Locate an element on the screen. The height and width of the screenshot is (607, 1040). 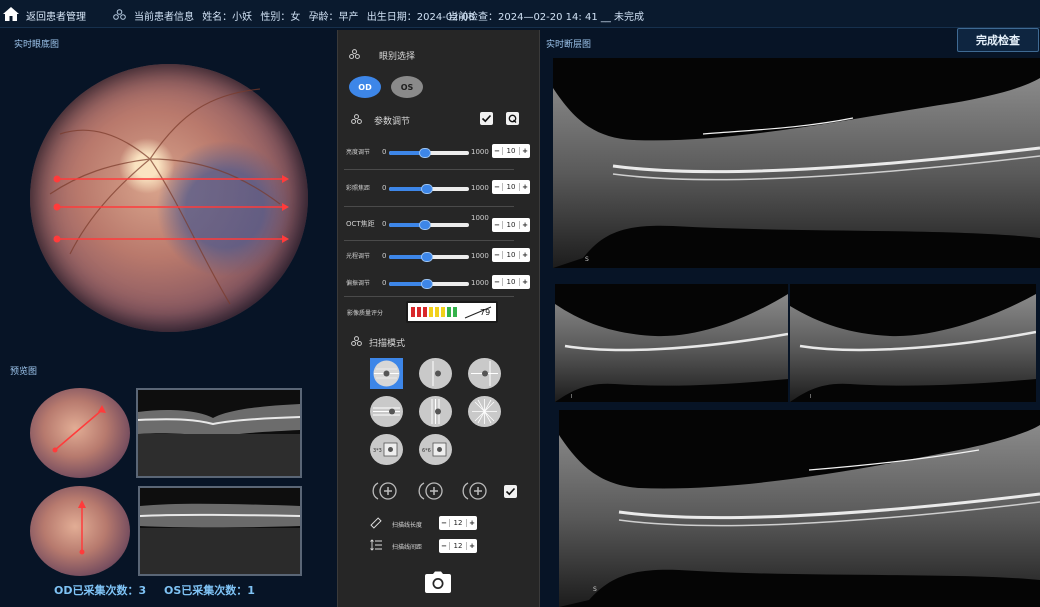
color-focus-label: 彩照焦距 is located at coordinates (358, 188).